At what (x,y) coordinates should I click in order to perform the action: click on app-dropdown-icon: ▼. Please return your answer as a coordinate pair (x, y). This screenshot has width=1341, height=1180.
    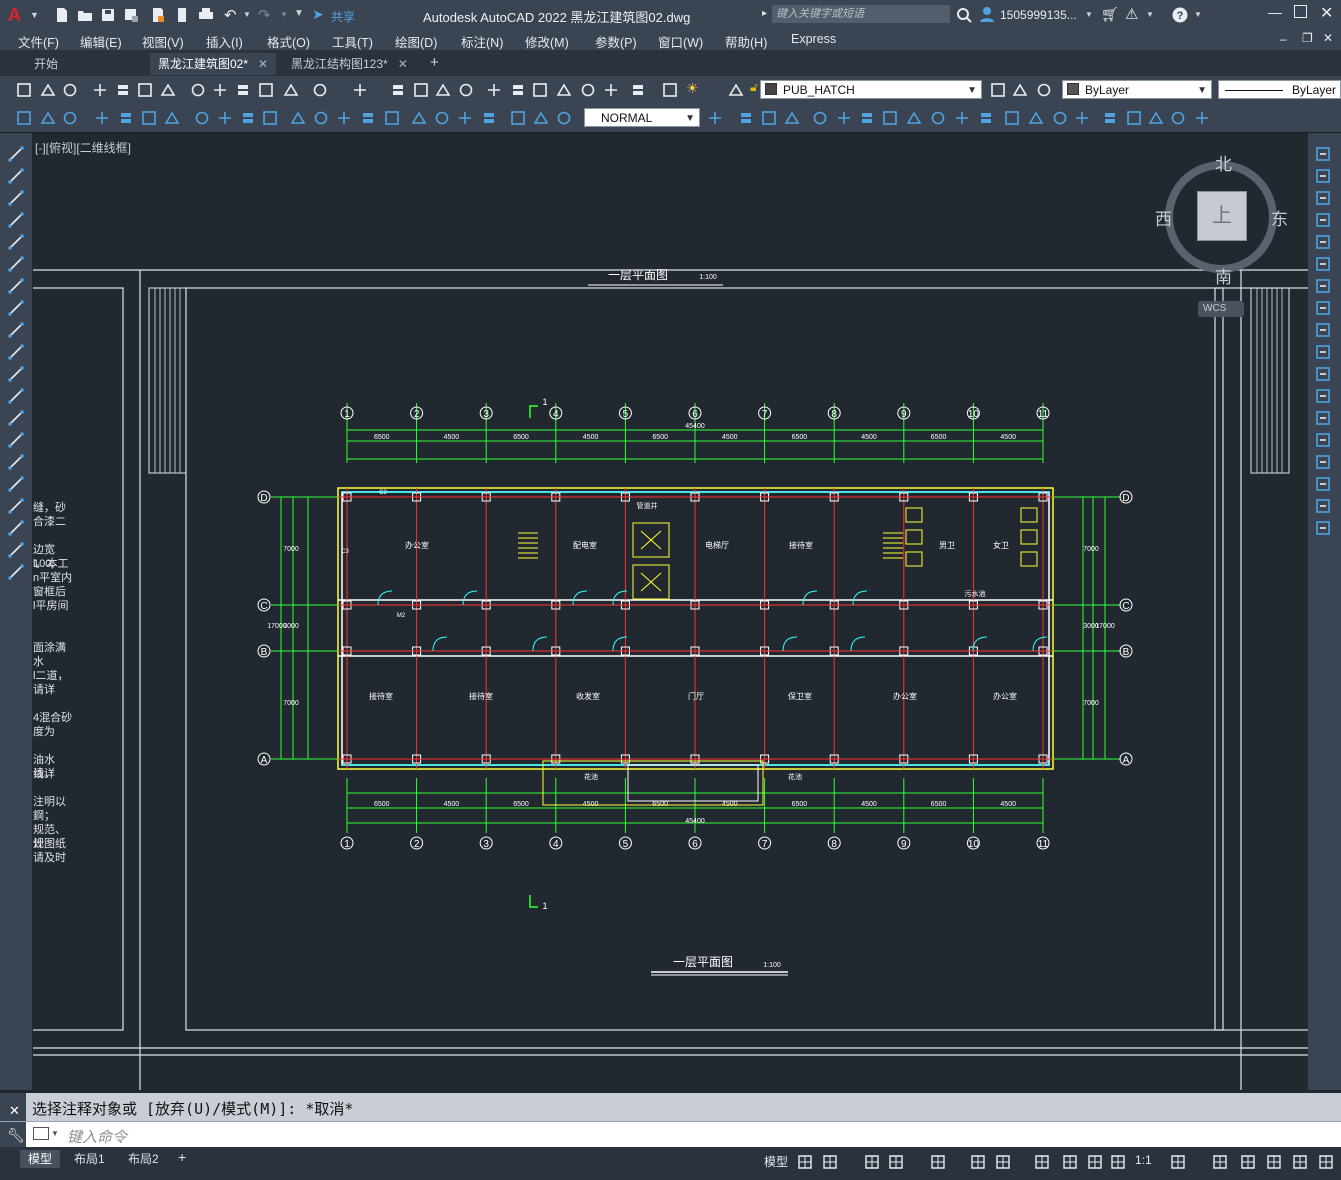
    Looking at the image, I should click on (1150, 14).